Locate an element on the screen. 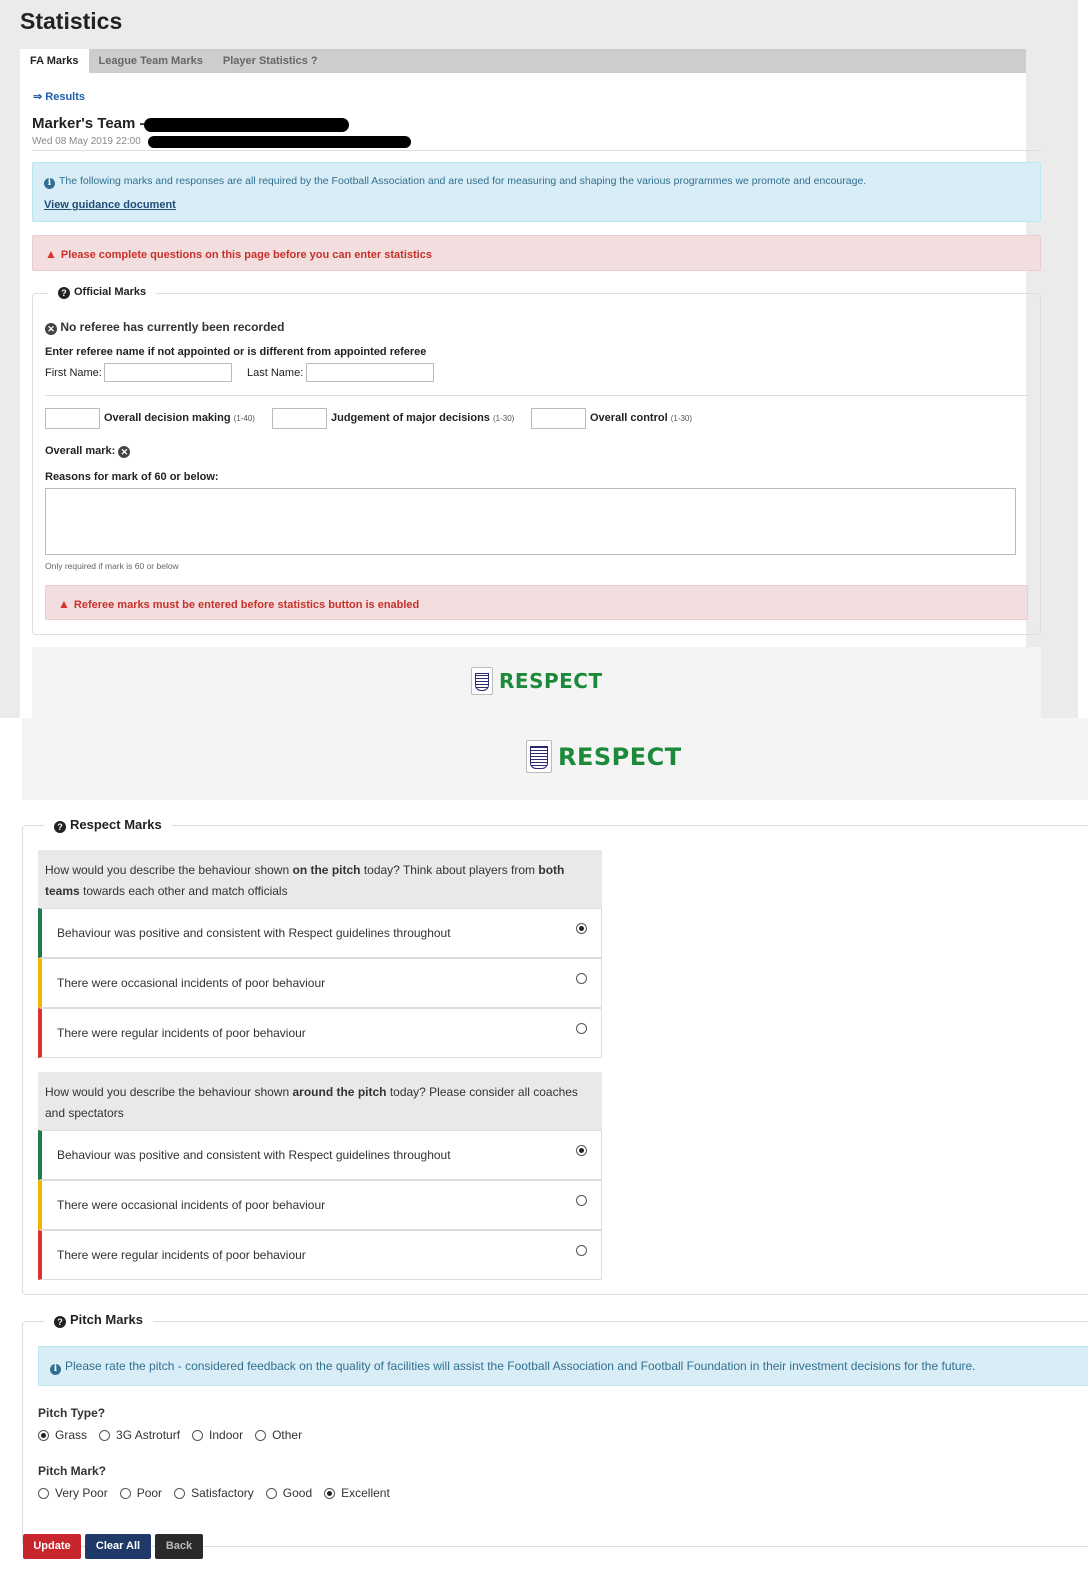 Image resolution: width=1088 pixels, height=1583 pixels. reasons-label: Reasons for mark of 60 or below: is located at coordinates (132, 477).